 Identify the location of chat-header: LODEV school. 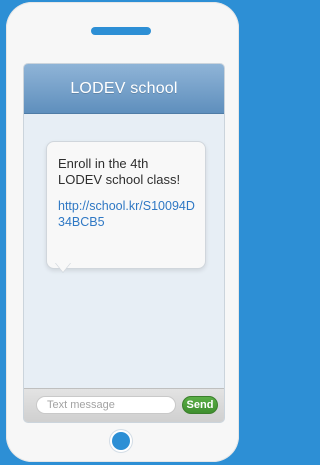
(124, 89).